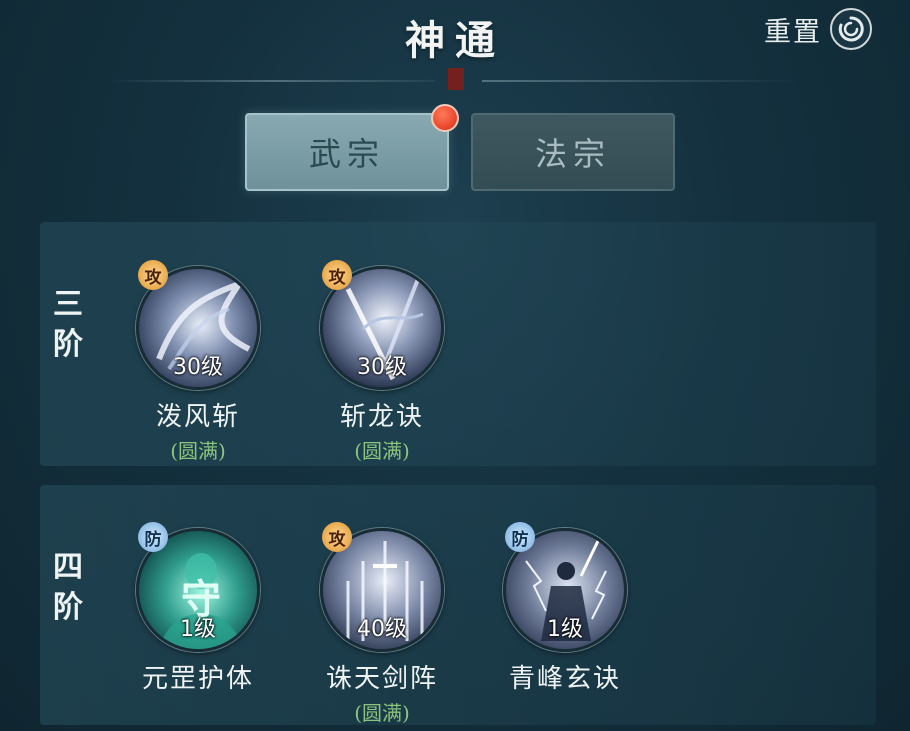  Describe the element at coordinates (198, 609) in the screenshot. I see `skill-card: 守 1级 防 元罡护体` at that location.